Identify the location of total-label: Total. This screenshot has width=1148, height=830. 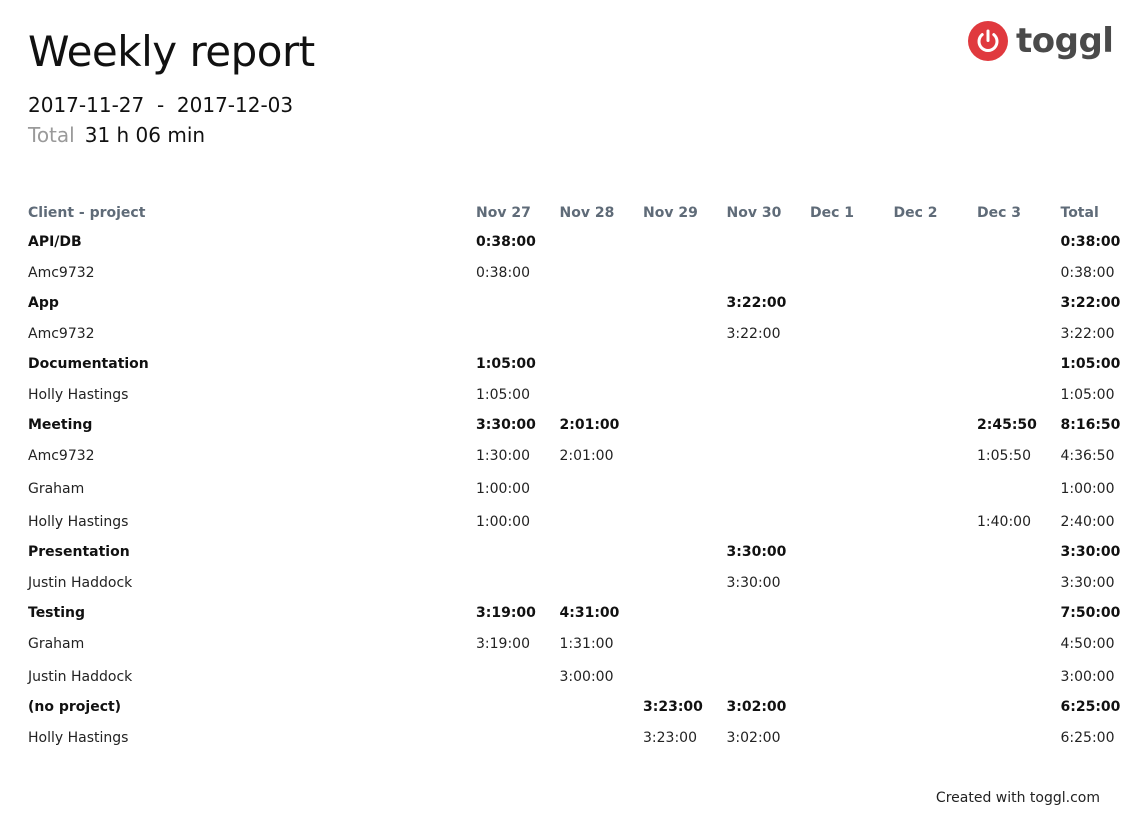
(51, 135).